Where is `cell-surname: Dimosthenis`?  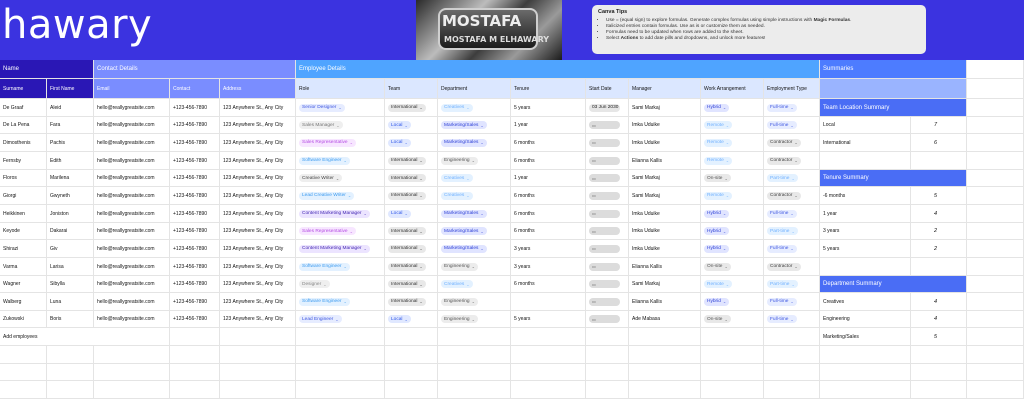 cell-surname: Dimosthenis is located at coordinates (23, 143).